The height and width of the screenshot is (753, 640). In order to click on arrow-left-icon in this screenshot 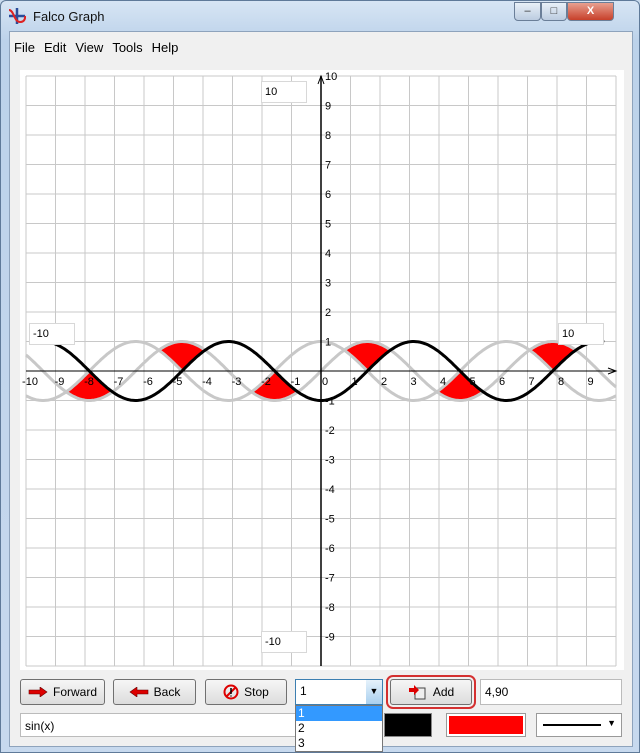, I will do `click(138, 692)`.